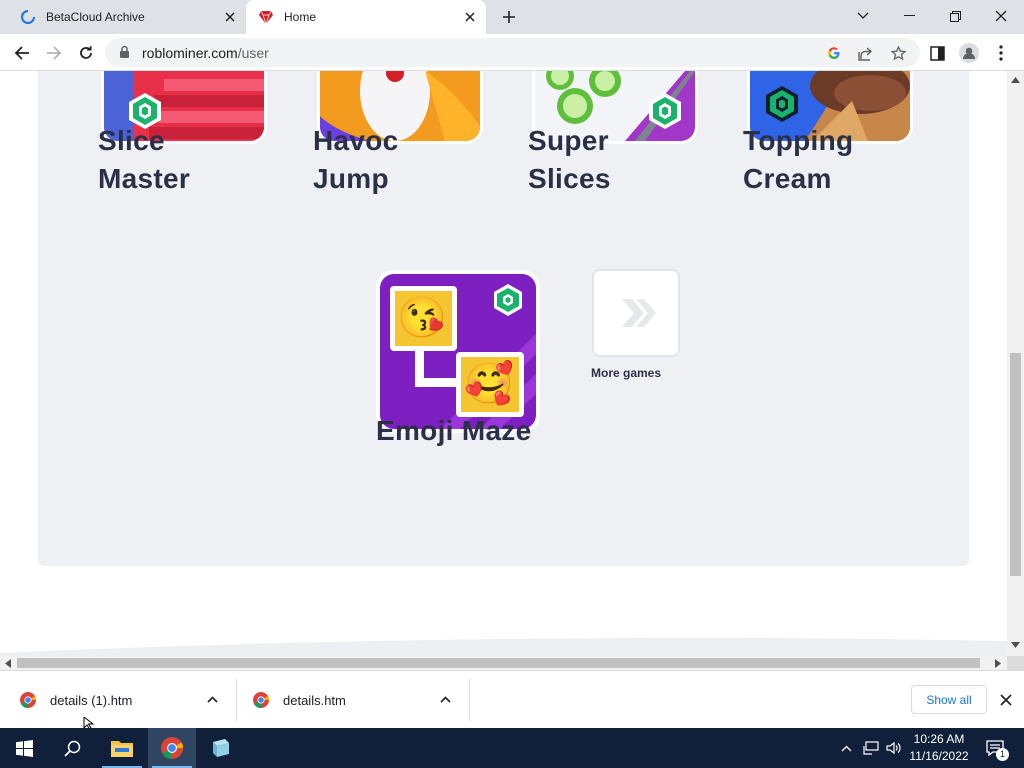 The image size is (1024, 768). I want to click on minimize-button, so click(909, 16).